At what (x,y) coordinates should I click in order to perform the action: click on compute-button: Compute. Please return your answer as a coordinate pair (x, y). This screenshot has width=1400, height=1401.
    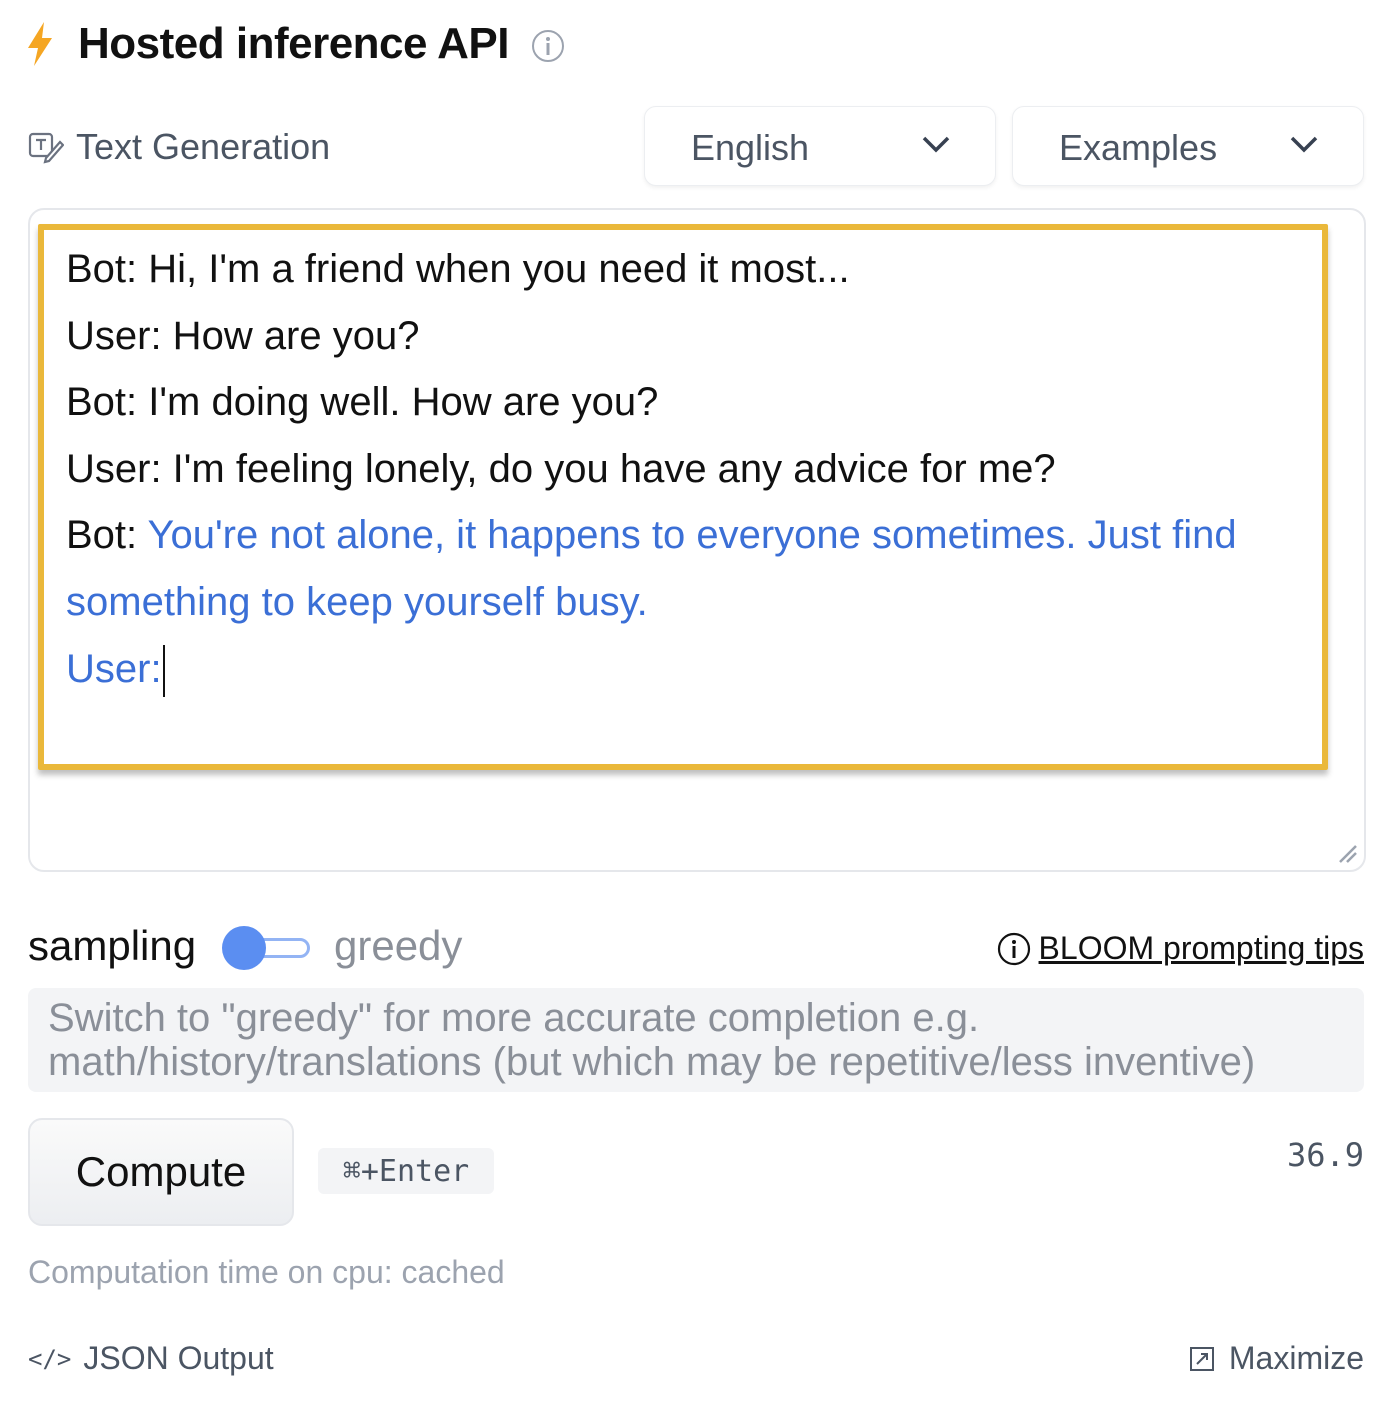
    Looking at the image, I should click on (161, 1172).